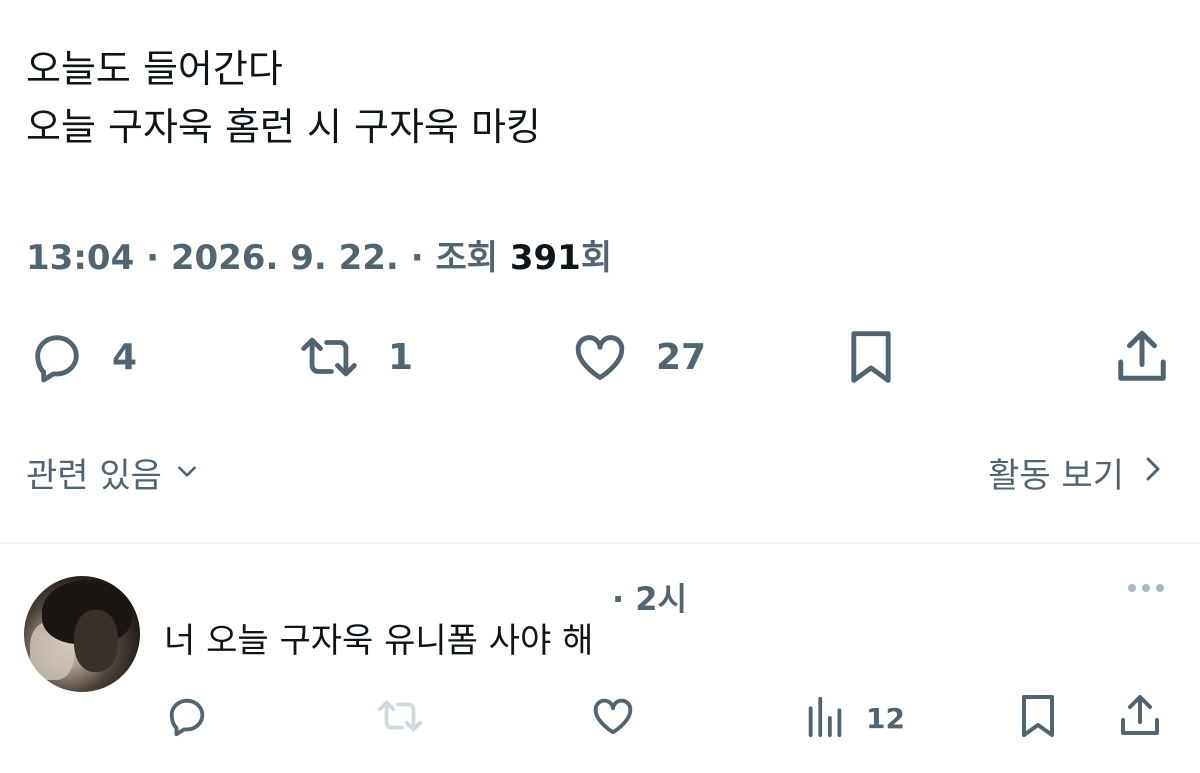 The height and width of the screenshot is (773, 1200). Describe the element at coordinates (154, 69) in the screenshot. I see `post-text-line-1: 오늘도 들어간다` at that location.